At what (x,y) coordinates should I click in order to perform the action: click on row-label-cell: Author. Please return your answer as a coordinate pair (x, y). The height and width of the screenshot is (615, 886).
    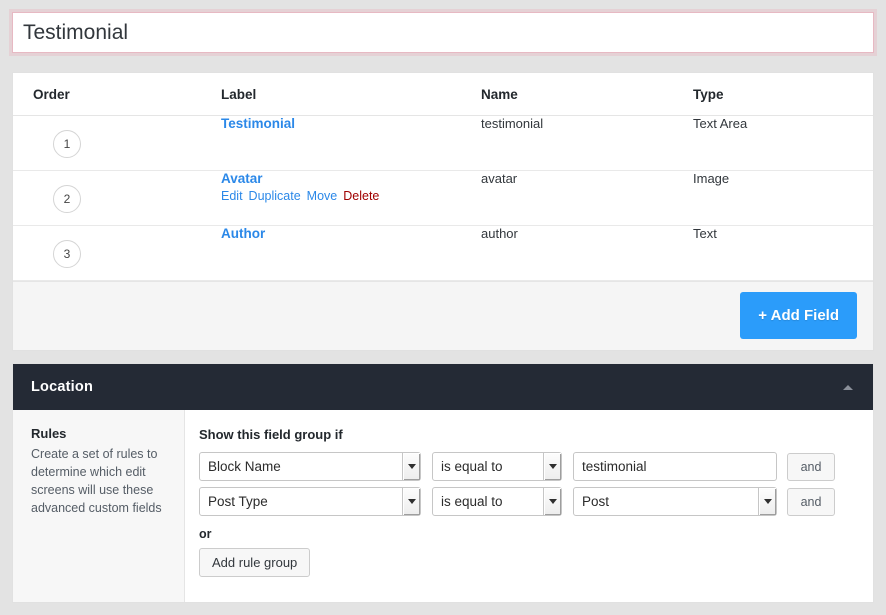
    Looking at the image, I should click on (351, 253).